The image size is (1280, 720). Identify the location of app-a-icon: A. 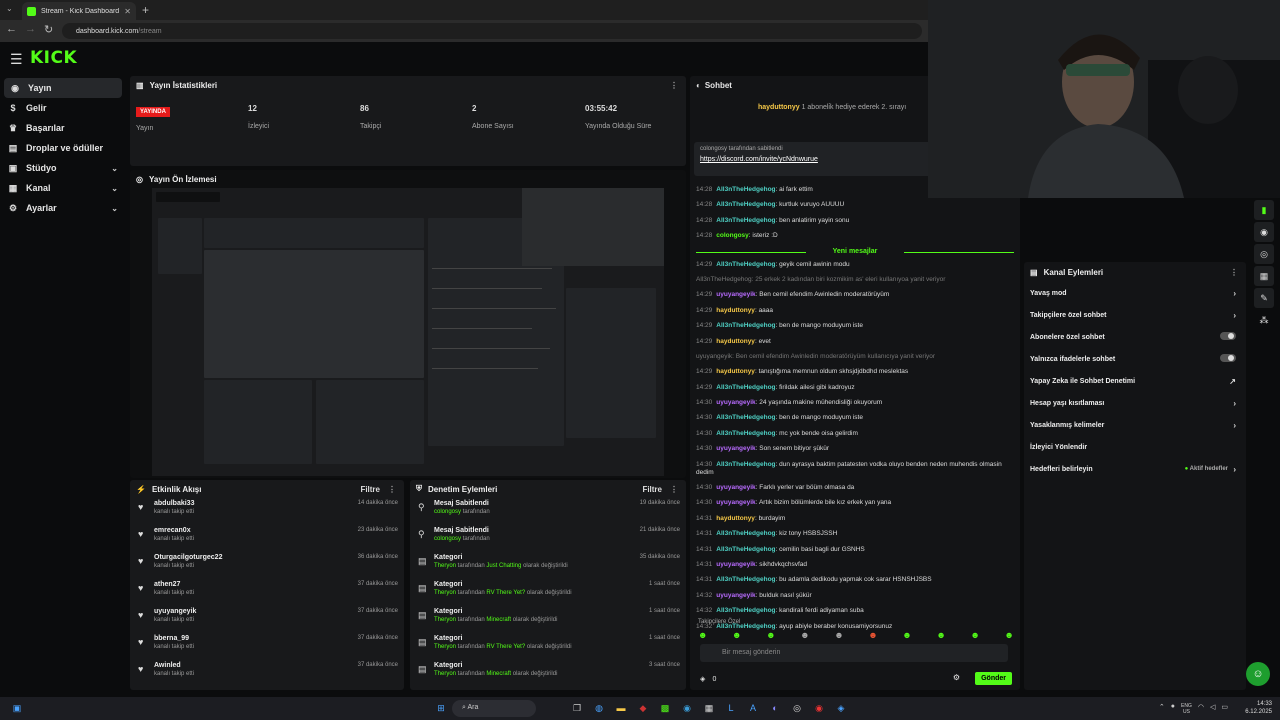
(753, 708).